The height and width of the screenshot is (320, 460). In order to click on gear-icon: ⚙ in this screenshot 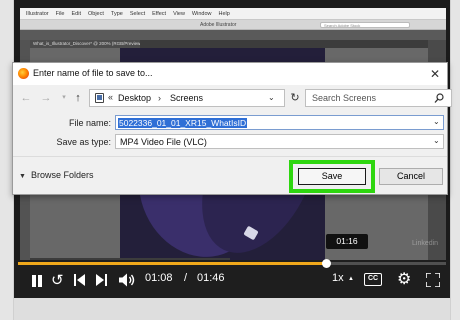, I will do `click(404, 280)`.